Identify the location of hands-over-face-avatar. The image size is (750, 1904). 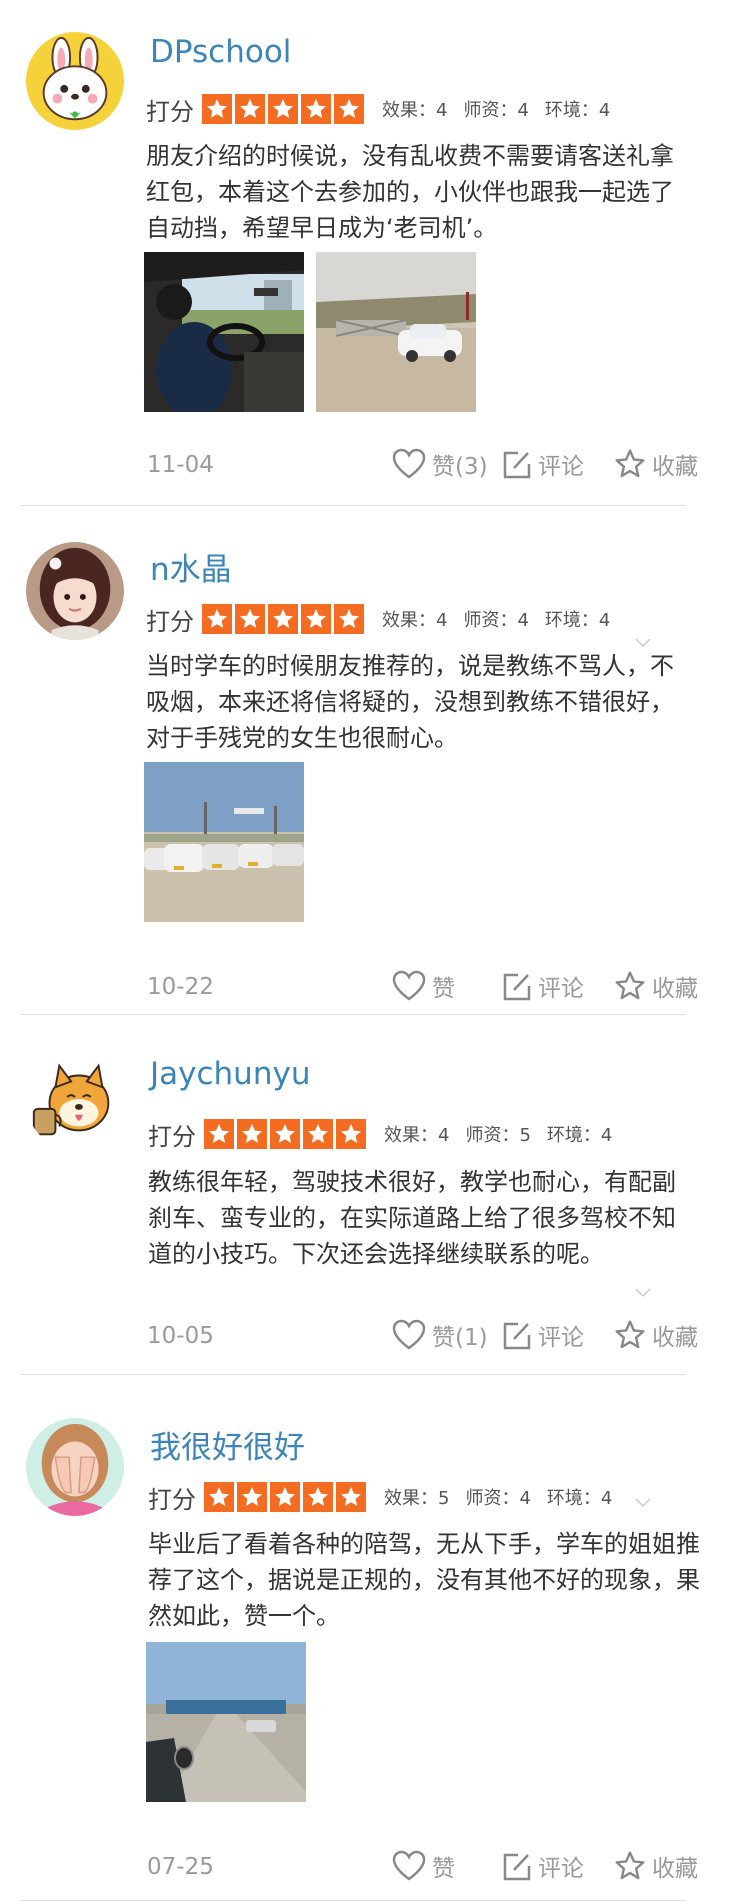
(75, 1467).